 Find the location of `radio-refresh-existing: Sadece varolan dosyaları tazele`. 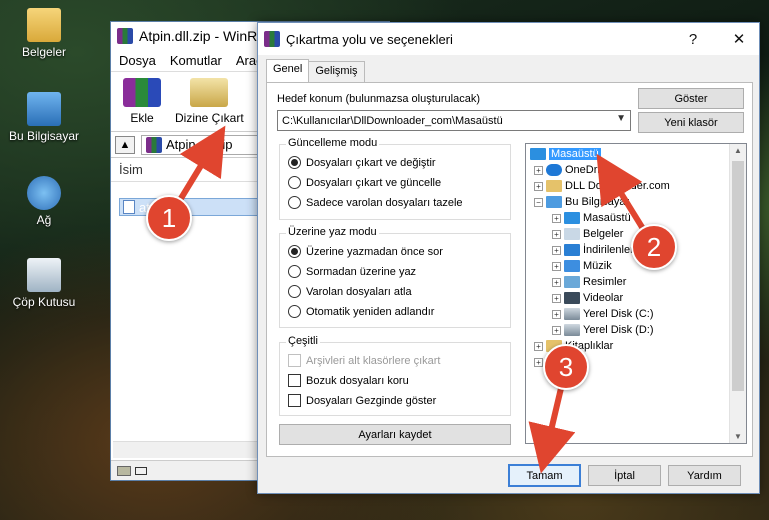

radio-refresh-existing: Sadece varolan dosyaları tazele is located at coordinates (375, 202).